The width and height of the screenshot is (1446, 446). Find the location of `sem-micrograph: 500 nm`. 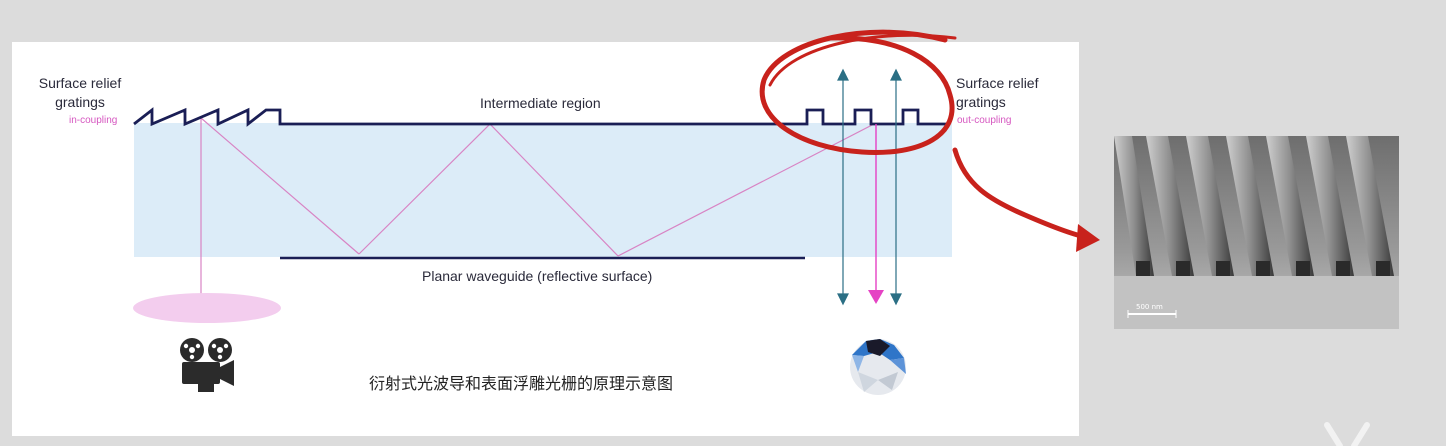

sem-micrograph: 500 nm is located at coordinates (1256, 232).